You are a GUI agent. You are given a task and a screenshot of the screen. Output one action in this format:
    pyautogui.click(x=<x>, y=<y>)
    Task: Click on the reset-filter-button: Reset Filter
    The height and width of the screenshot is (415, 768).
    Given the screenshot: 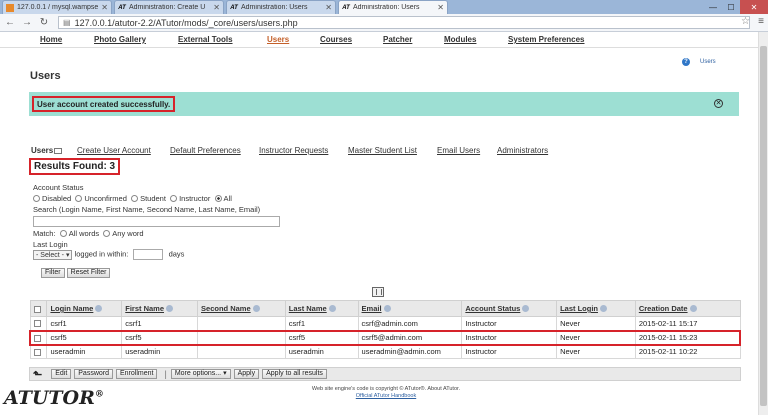 What is the action you would take?
    pyautogui.click(x=88, y=273)
    